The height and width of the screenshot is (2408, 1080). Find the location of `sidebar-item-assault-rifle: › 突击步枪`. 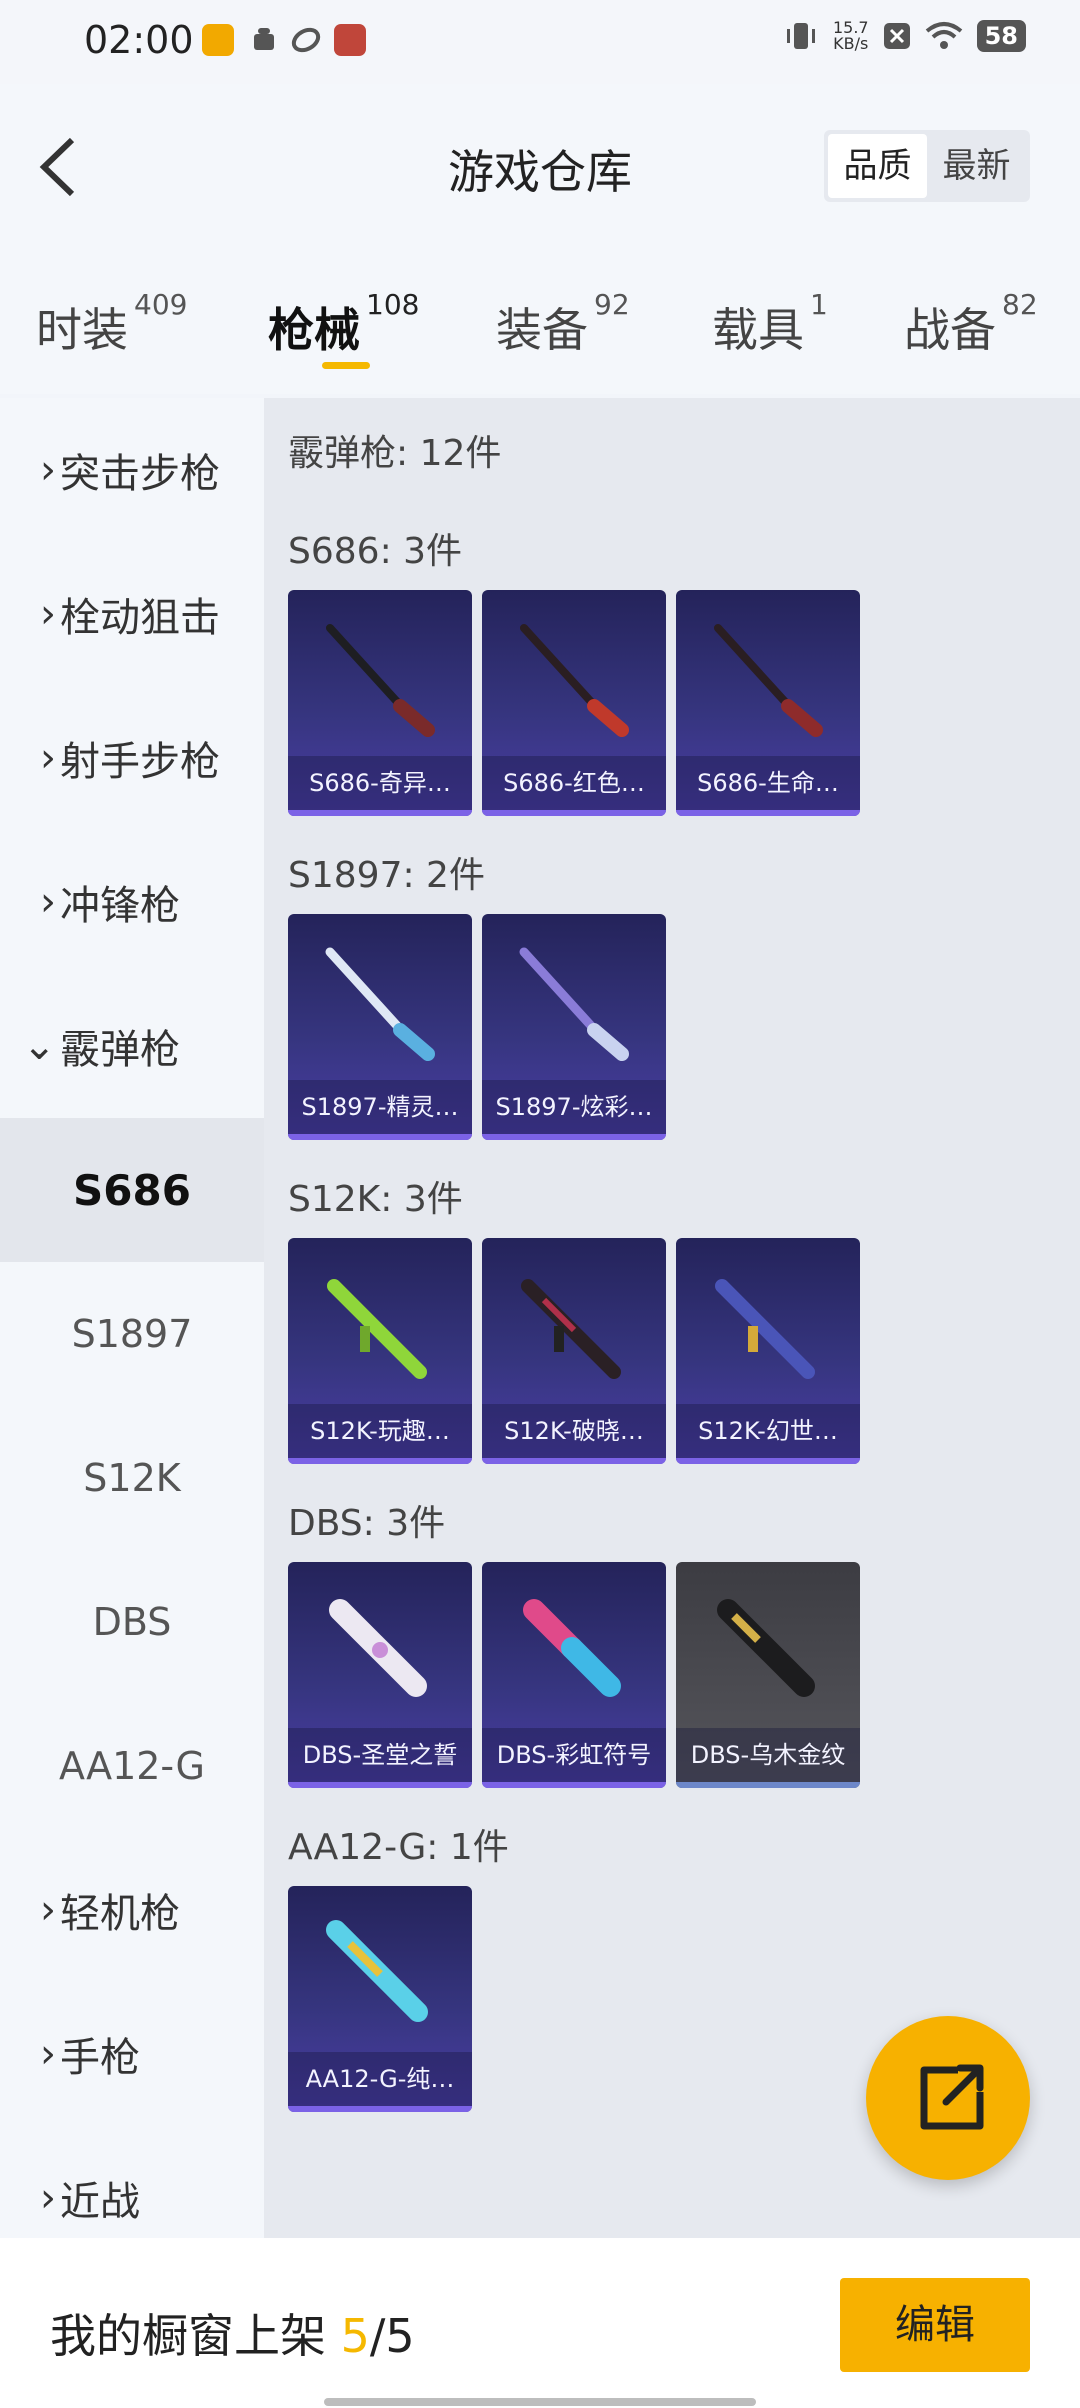

sidebar-item-assault-rifle: › 突击步枪 is located at coordinates (132, 470).